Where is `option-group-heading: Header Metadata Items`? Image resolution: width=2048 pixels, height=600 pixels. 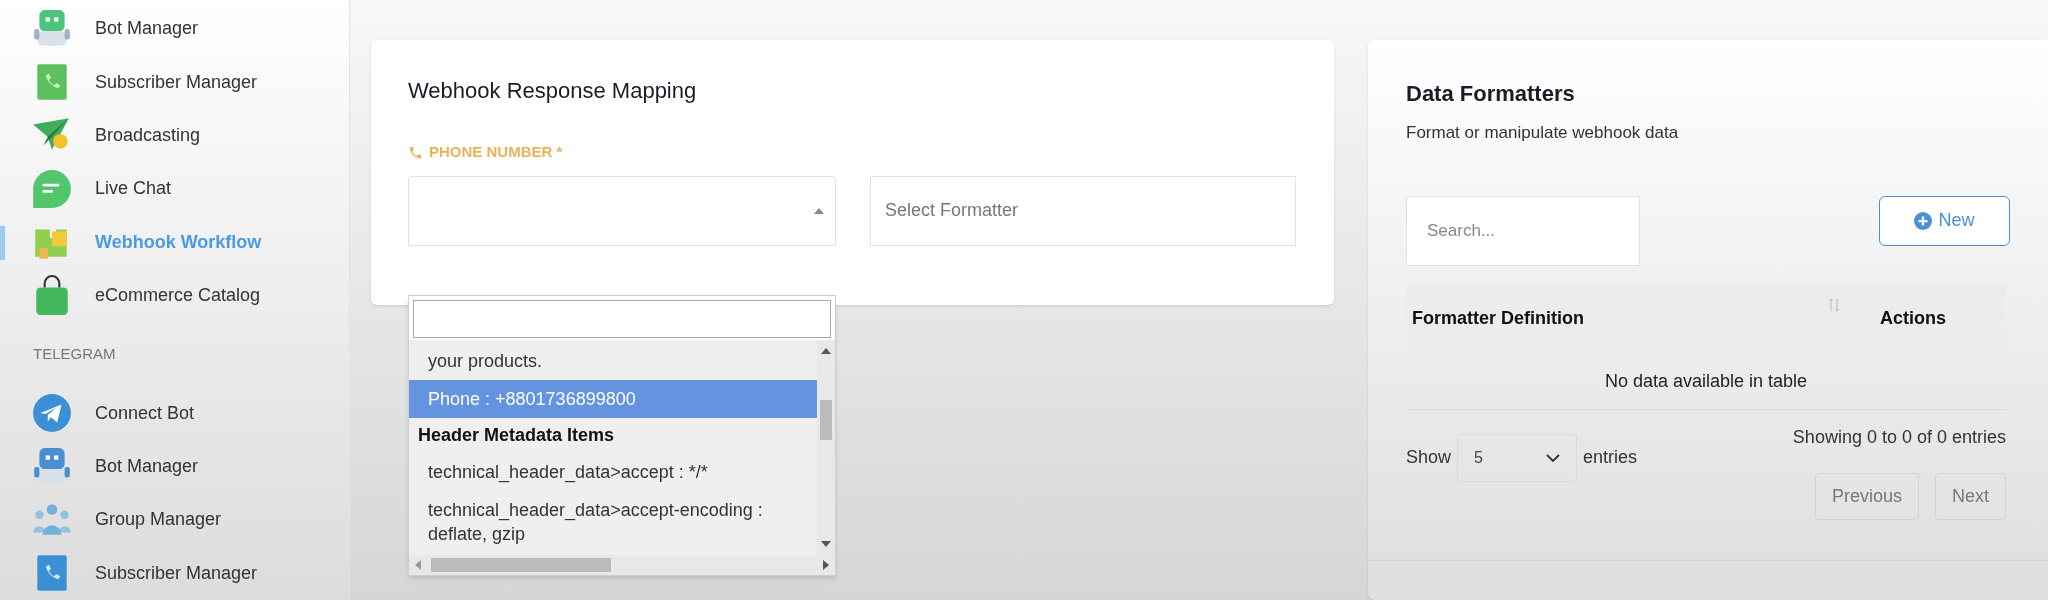
option-group-heading: Header Metadata Items is located at coordinates (516, 435).